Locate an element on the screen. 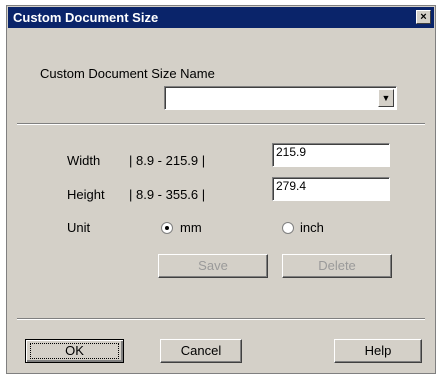 Image resolution: width=443 pixels, height=381 pixels. height-range: | 8.9 - 355.6 | is located at coordinates (167, 194).